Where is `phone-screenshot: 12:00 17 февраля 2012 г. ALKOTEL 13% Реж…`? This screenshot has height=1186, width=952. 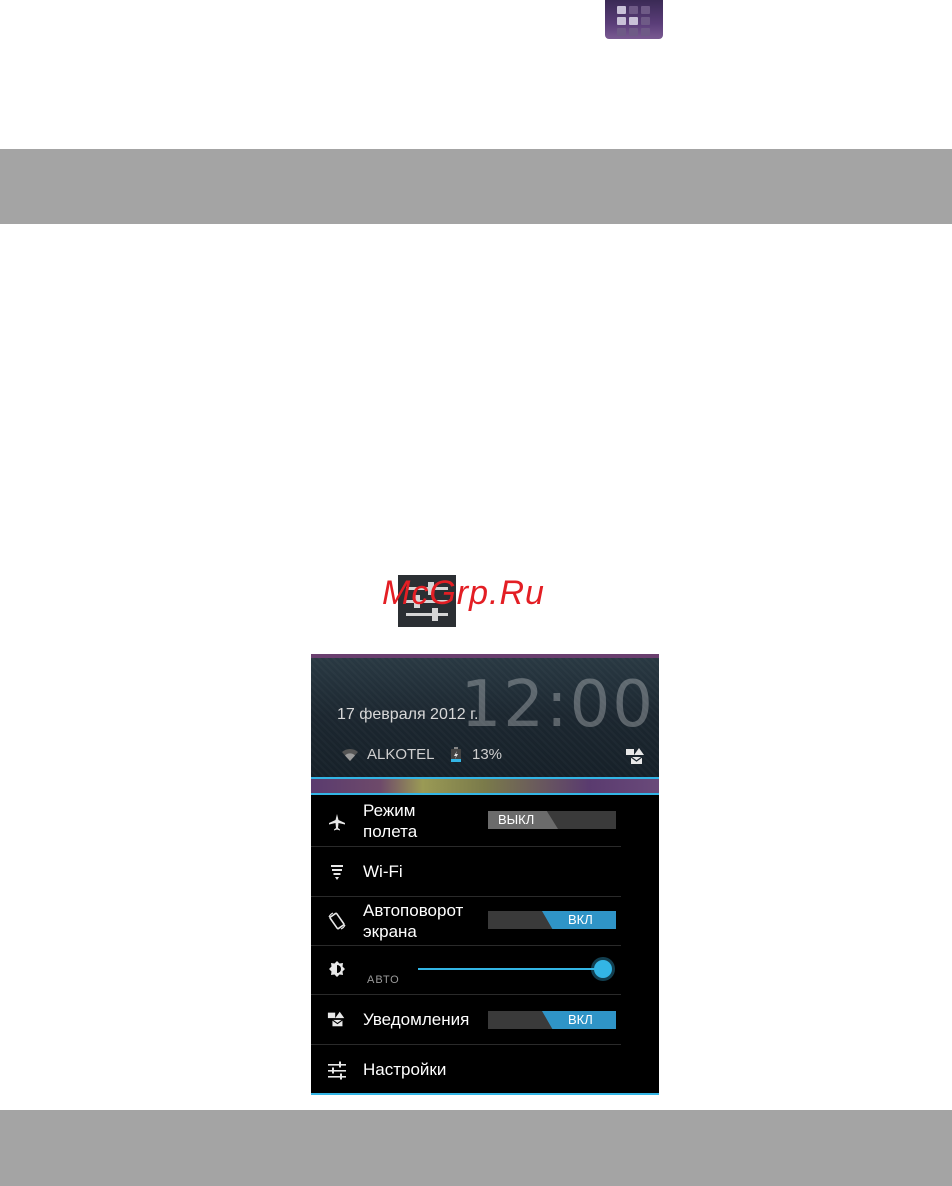 phone-screenshot: 12:00 17 февраля 2012 г. ALKOTEL 13% Реж… is located at coordinates (485, 874).